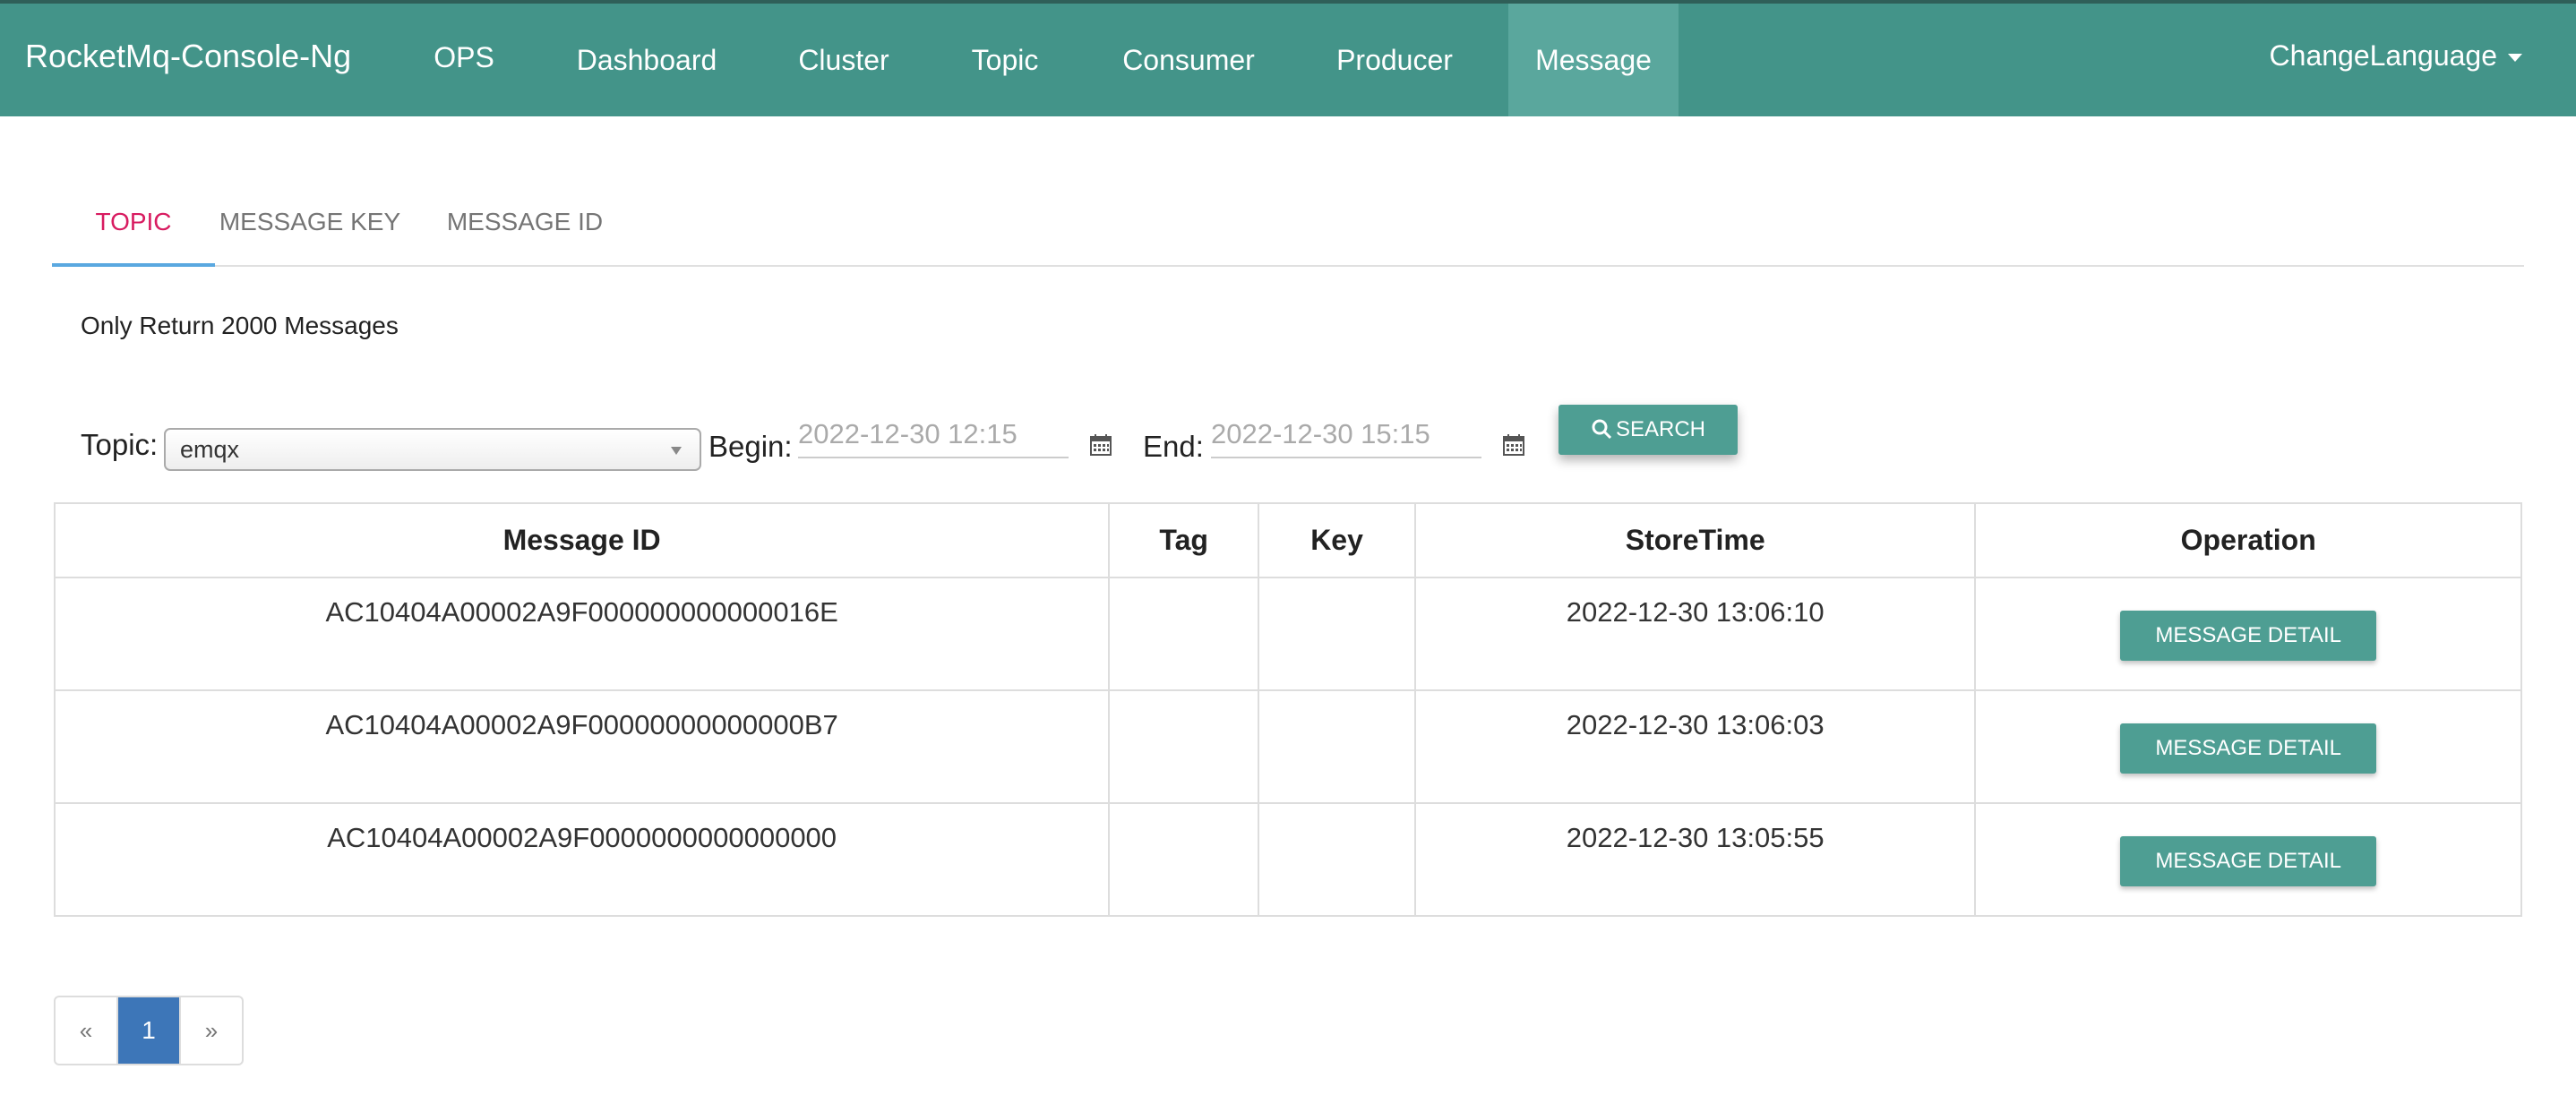 The image size is (2576, 1112). I want to click on nav-topic: Topic, so click(1005, 60).